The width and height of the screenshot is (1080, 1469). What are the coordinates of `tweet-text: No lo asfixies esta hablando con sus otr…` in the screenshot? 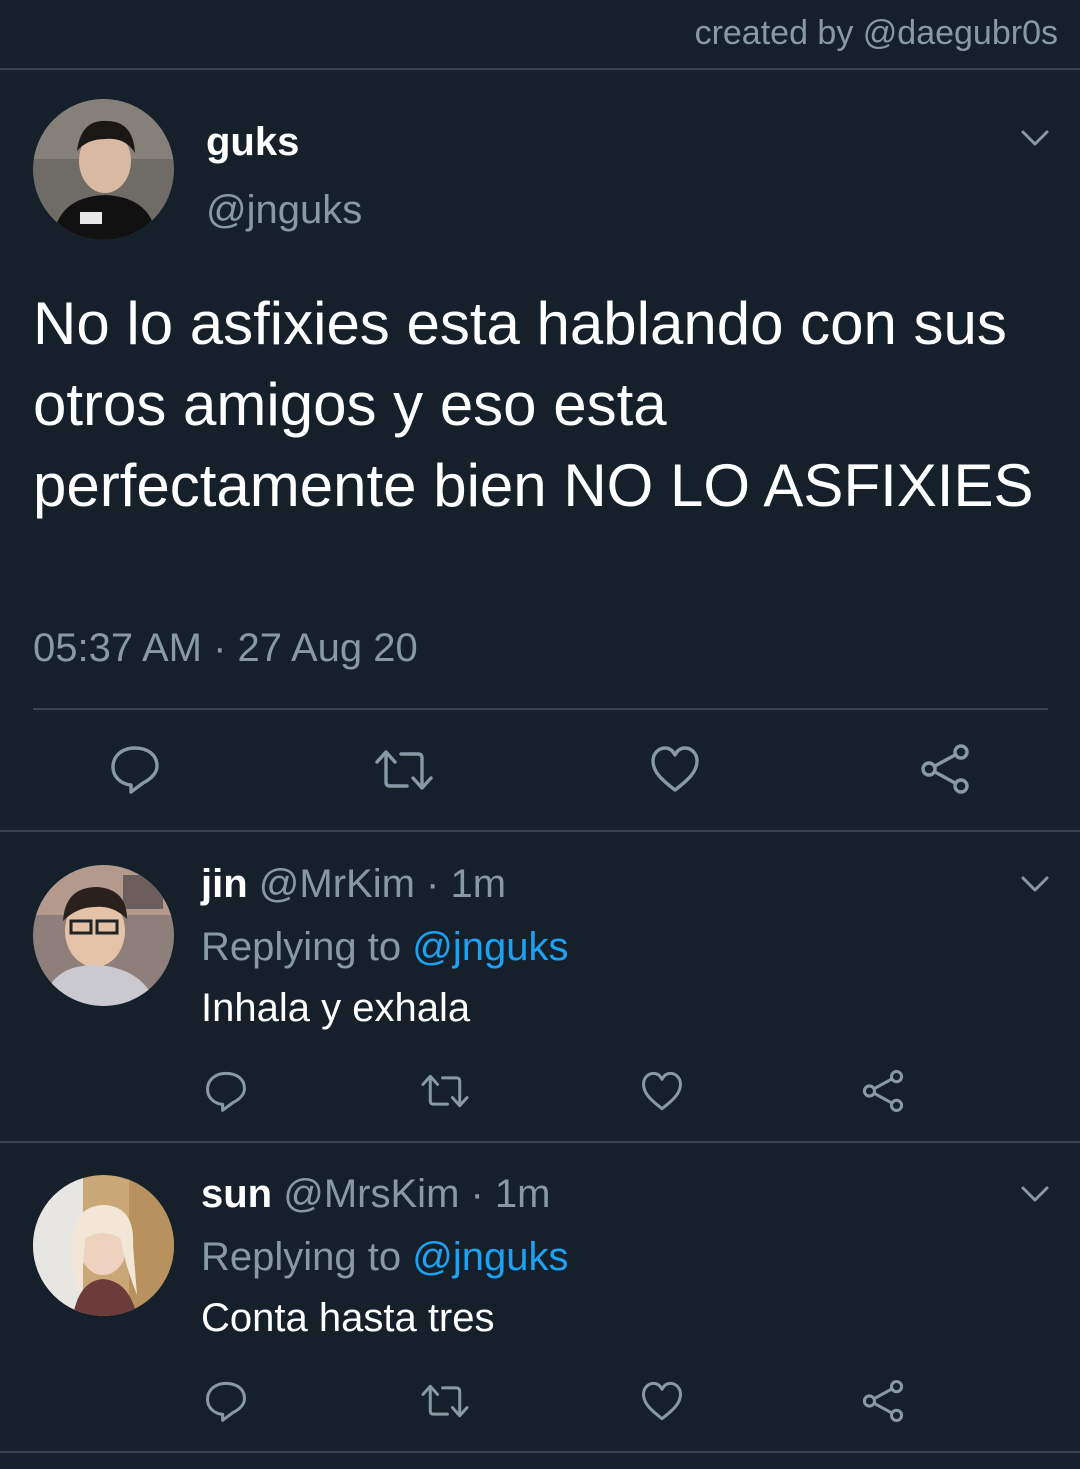 It's located at (533, 404).